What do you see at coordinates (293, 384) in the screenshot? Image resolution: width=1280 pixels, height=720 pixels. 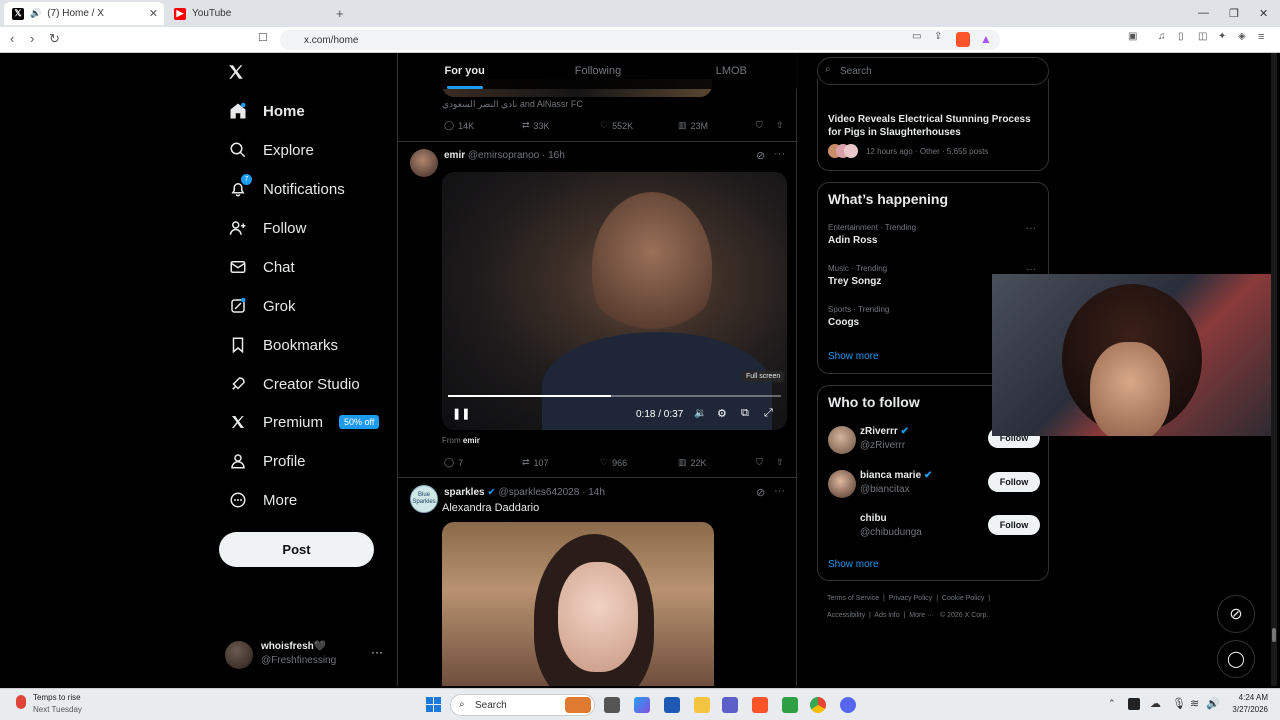 I see `nav-creator-studio: Creator Studio` at bounding box center [293, 384].